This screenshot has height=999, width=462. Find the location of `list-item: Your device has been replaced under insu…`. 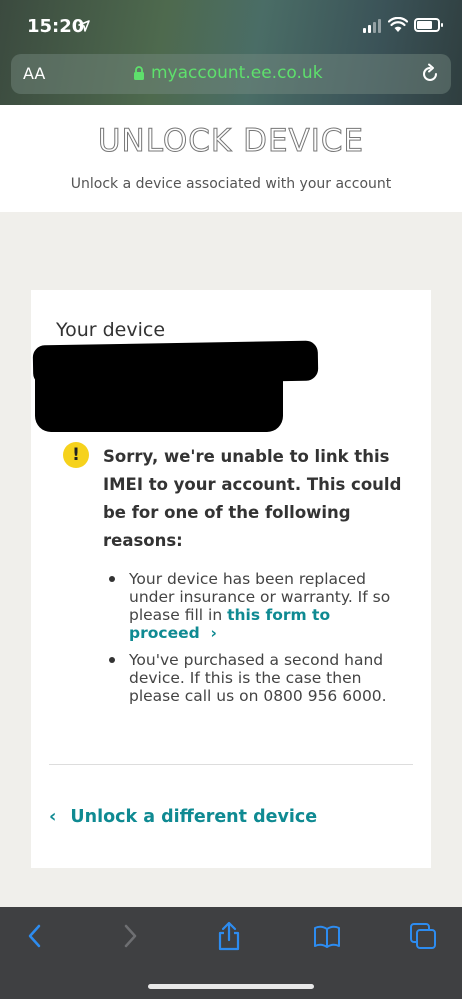

list-item: Your device has been replaced under insu… is located at coordinates (257, 606).